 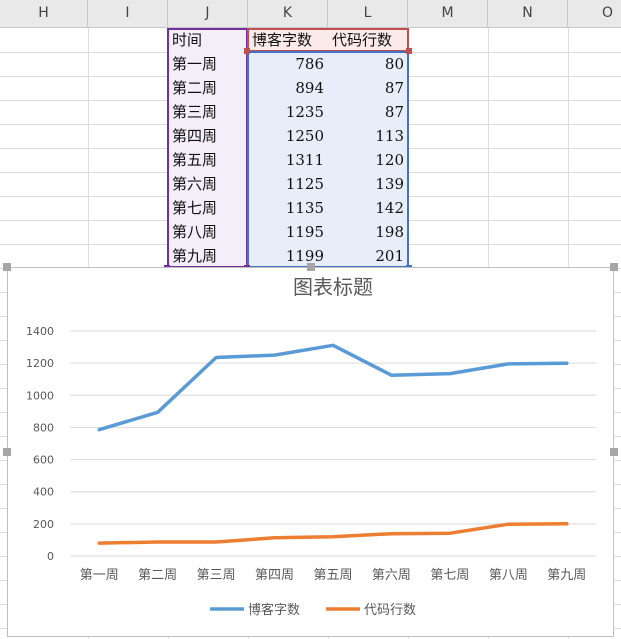 What do you see at coordinates (288, 160) in the screenshot?
I see `cell-blog-words: 1311` at bounding box center [288, 160].